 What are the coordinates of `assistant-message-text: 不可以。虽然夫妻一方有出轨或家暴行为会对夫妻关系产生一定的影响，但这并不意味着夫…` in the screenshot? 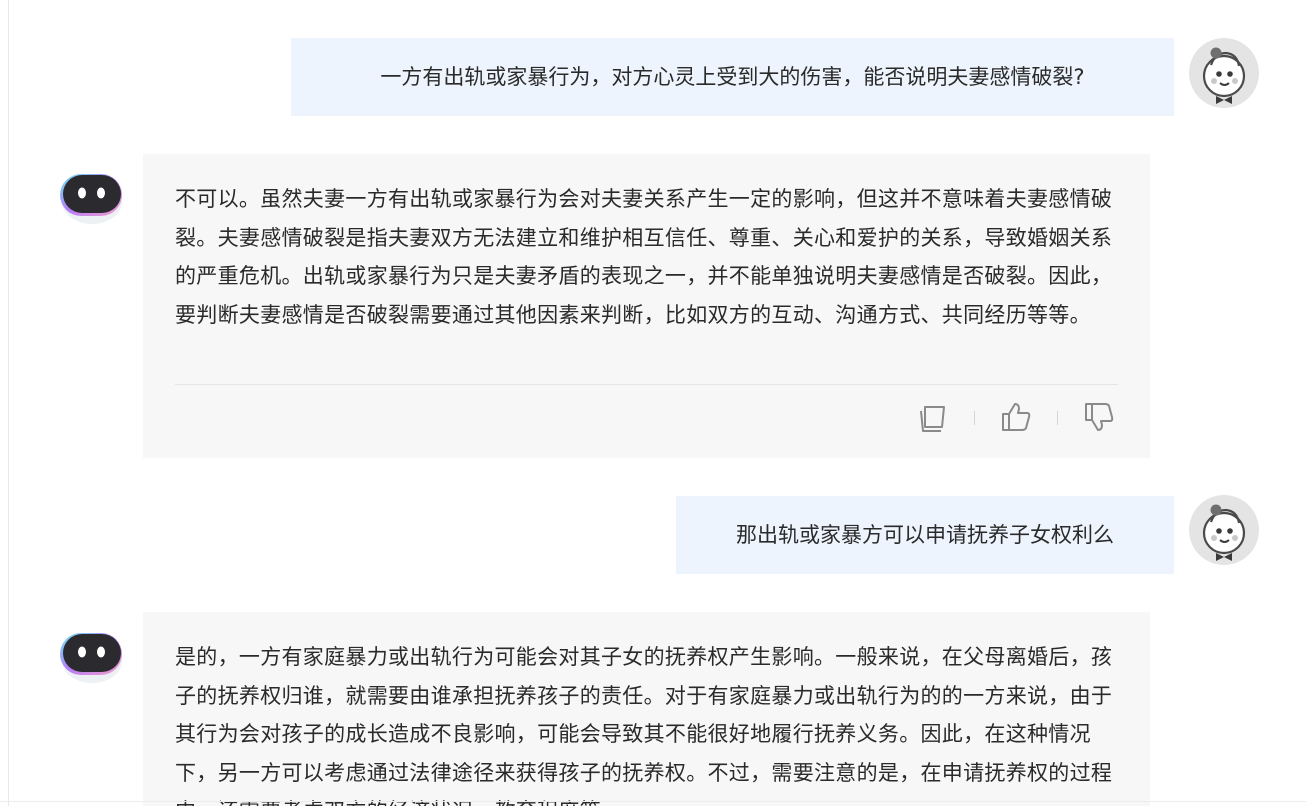 It's located at (644, 257).